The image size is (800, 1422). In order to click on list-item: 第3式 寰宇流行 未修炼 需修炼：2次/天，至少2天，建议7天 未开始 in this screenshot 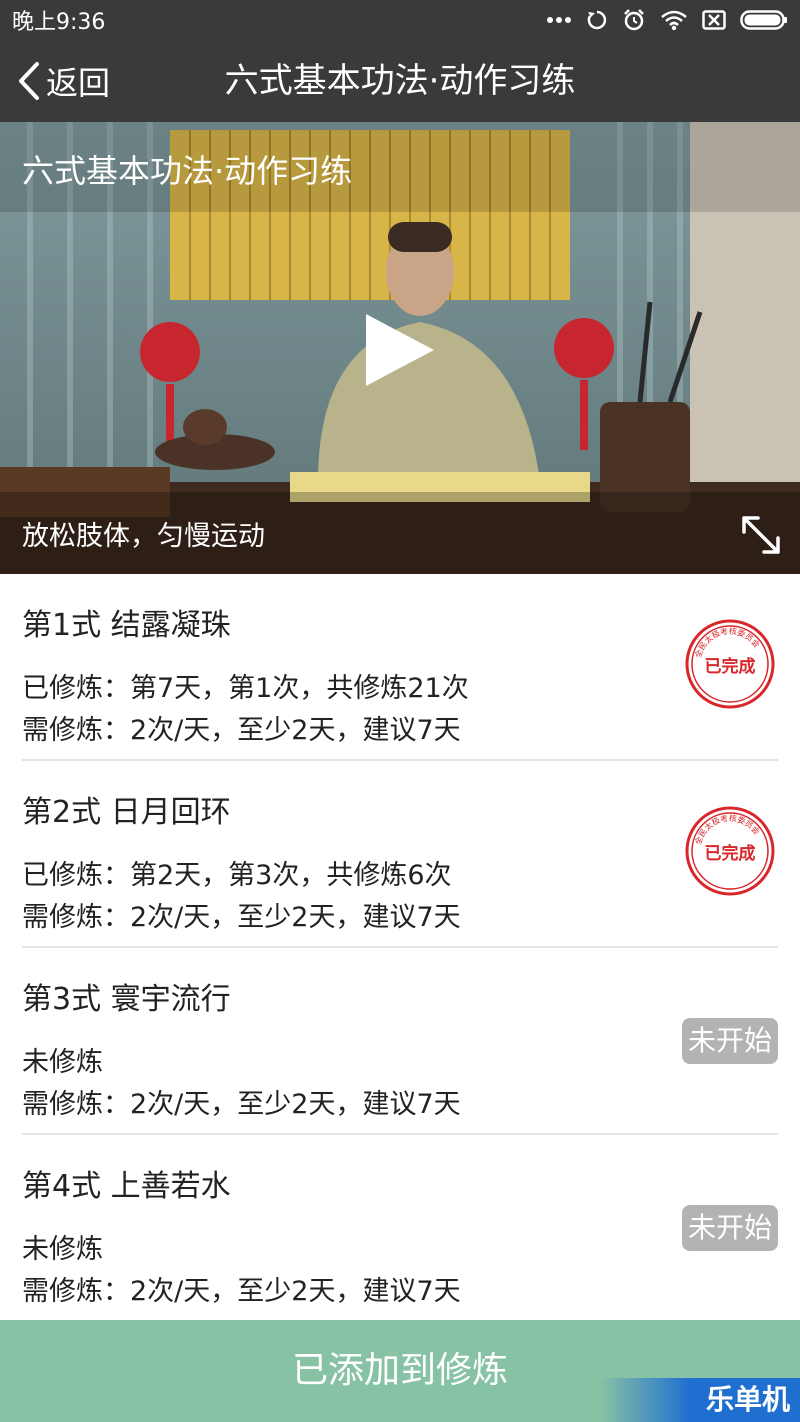, I will do `click(400, 1041)`.